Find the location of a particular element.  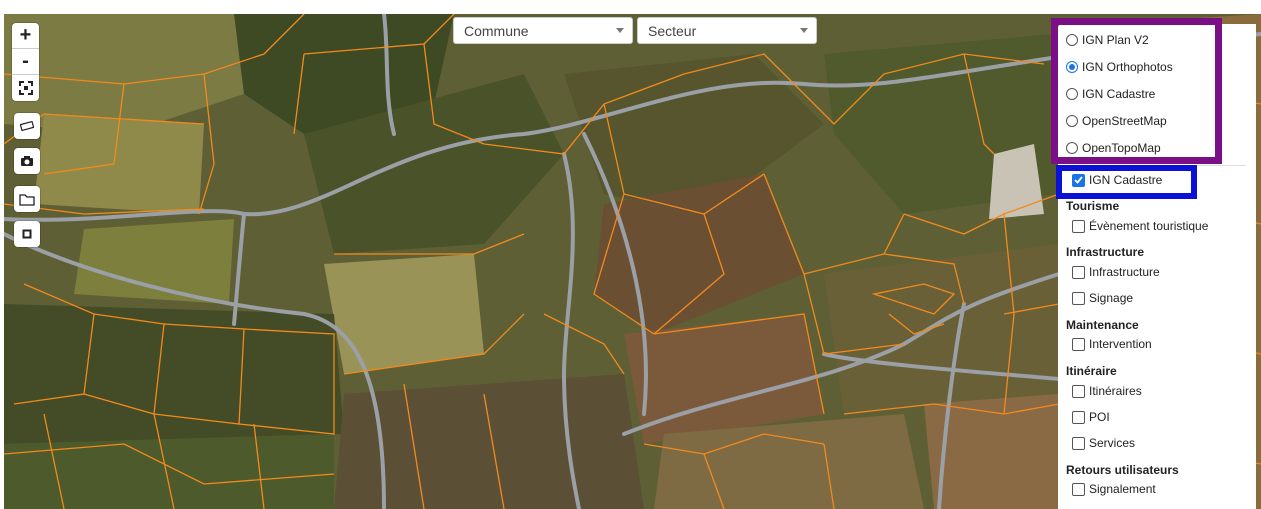

zoom-in-button: + is located at coordinates (25, 36).